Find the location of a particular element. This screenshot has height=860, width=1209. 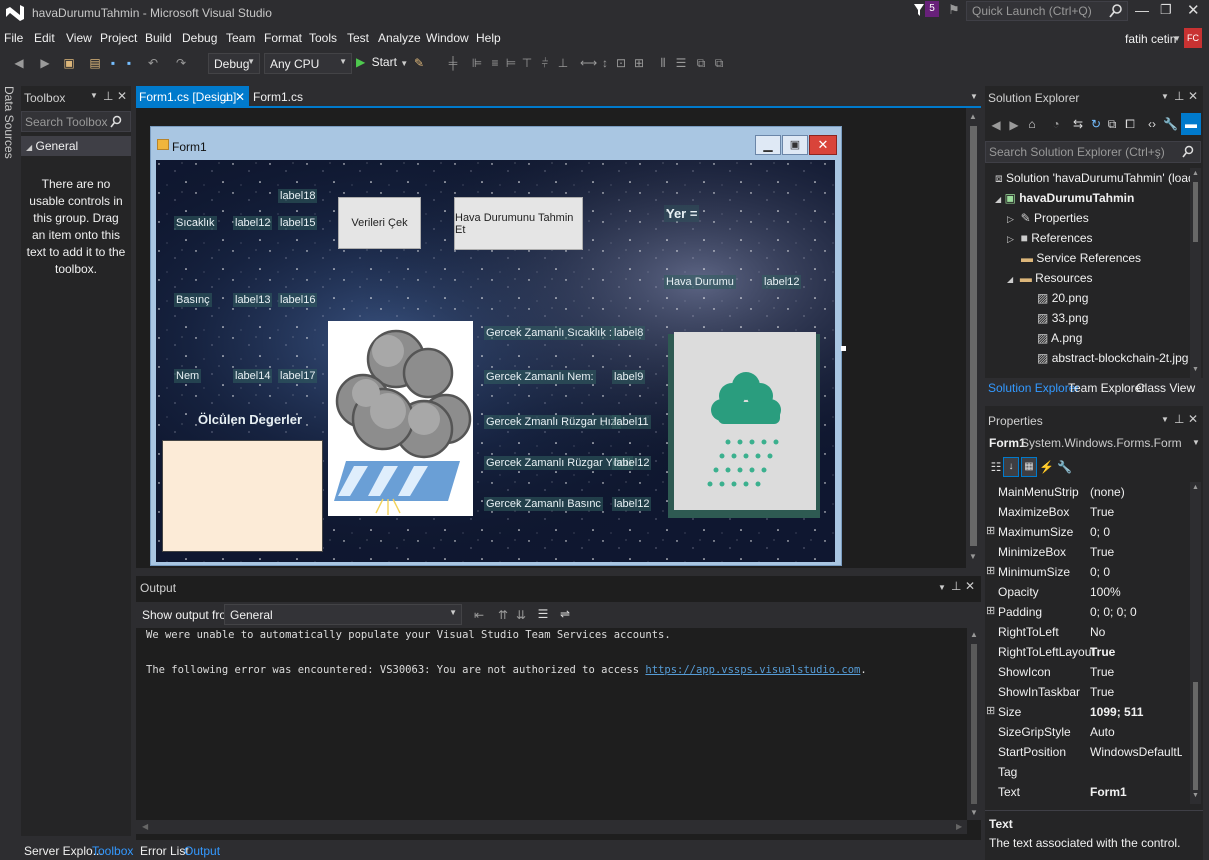

label-rt-ruzgar-yonu: Gercek Zamanlı Rüzgar Yönü is located at coordinates (559, 463).